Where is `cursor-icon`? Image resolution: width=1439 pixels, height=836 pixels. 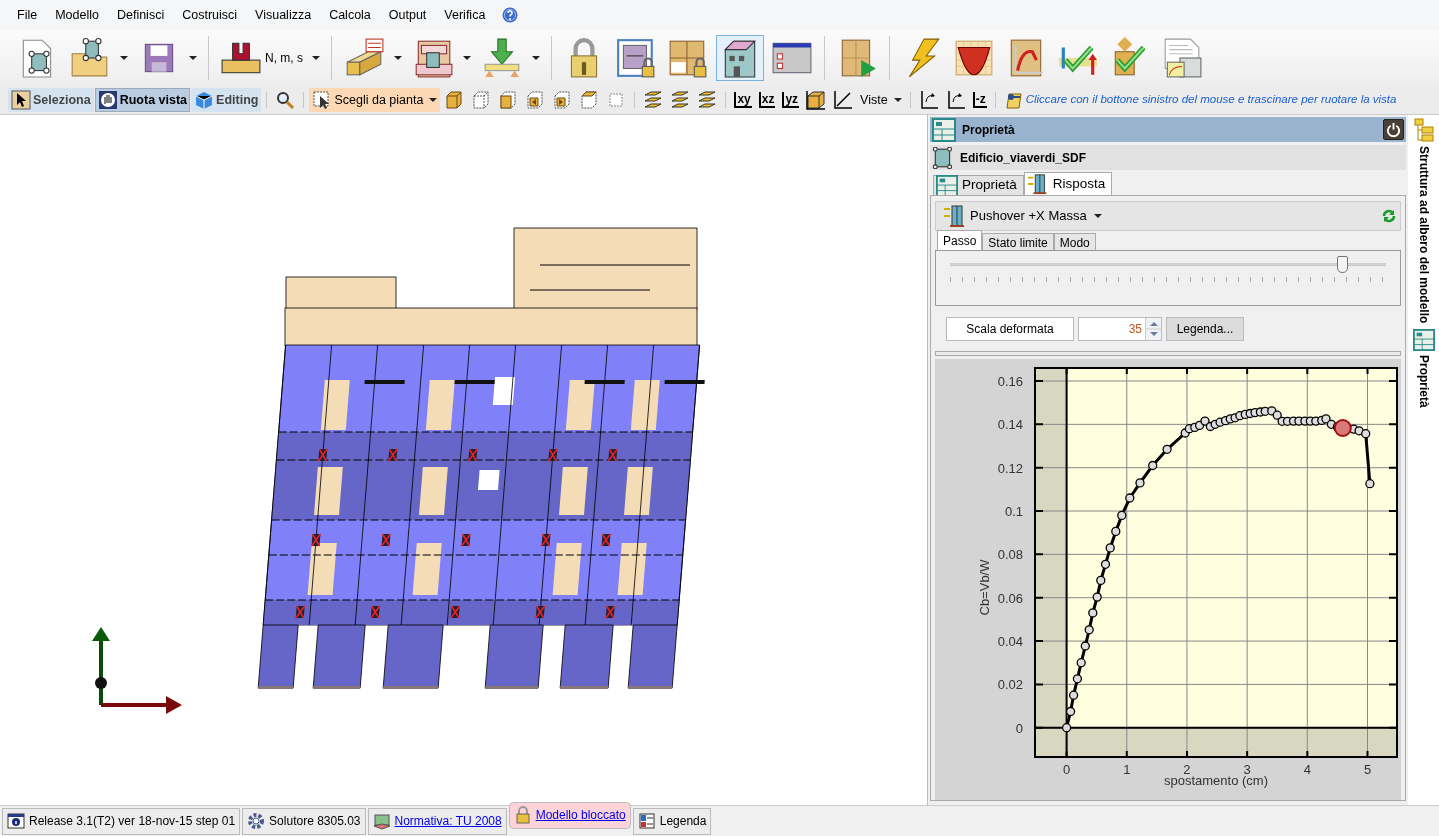
cursor-icon is located at coordinates (21, 100).